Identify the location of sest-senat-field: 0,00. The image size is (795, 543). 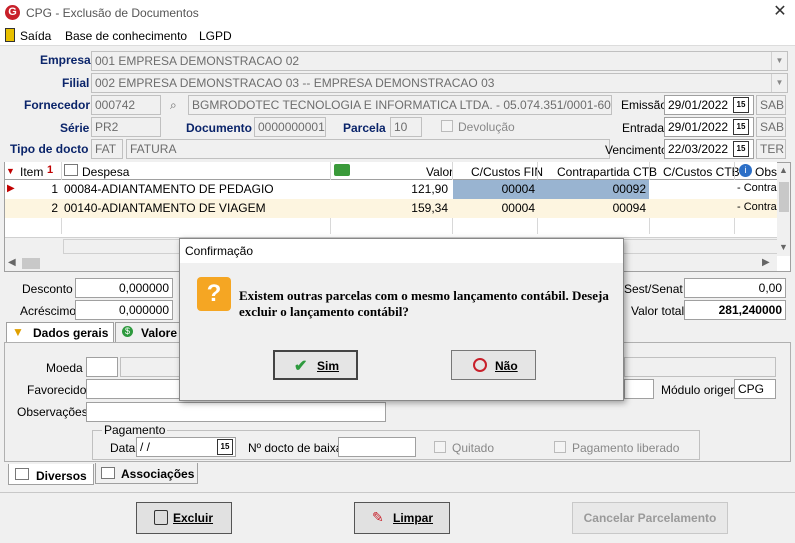
(735, 288).